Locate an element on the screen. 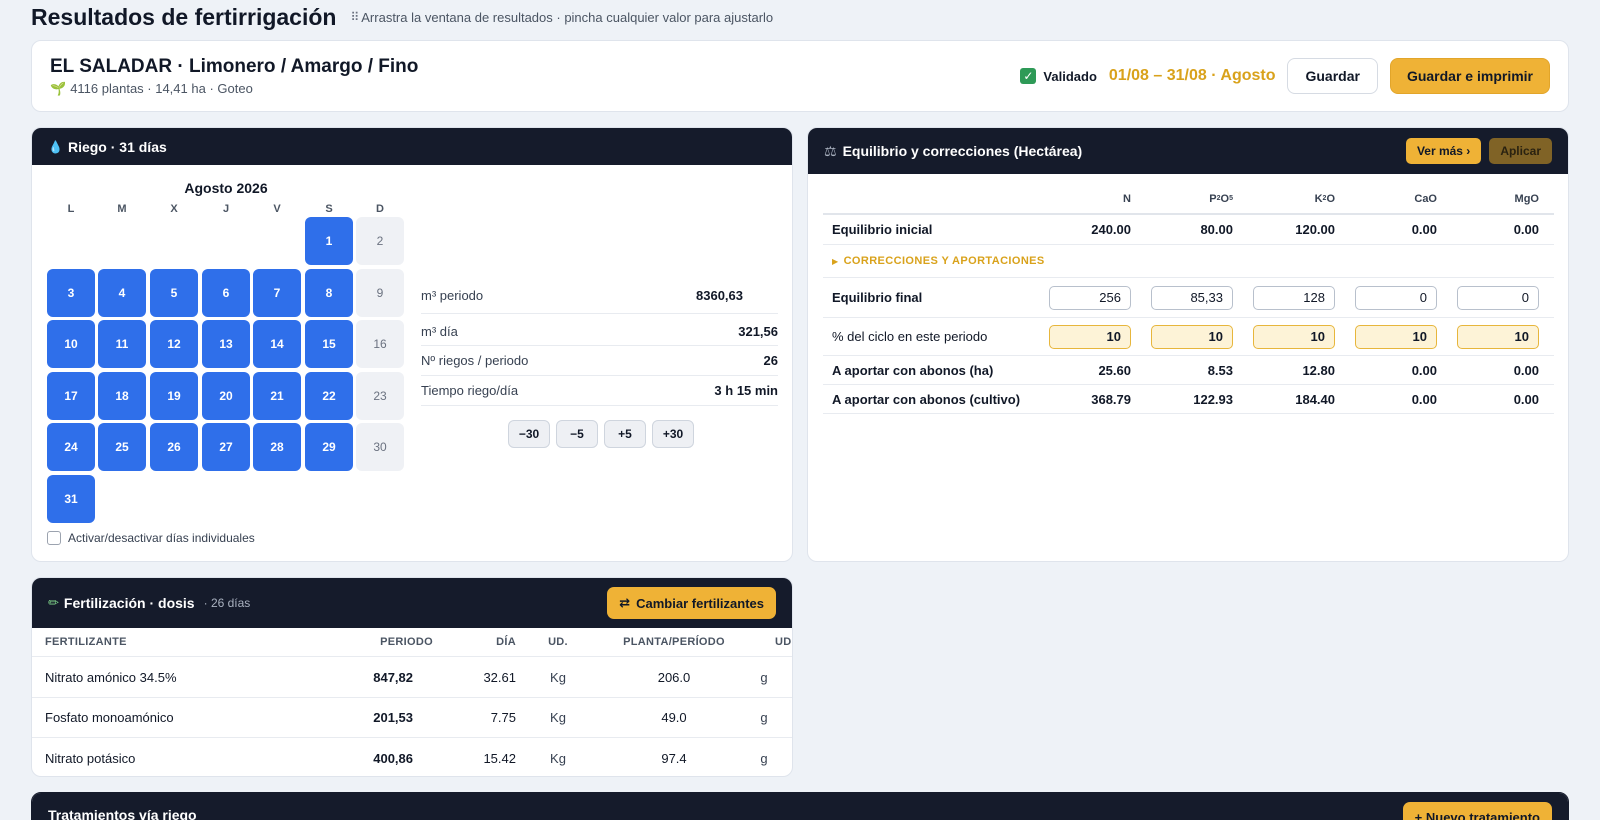 This screenshot has height=820, width=1600. calendar-day: 26 is located at coordinates (174, 447).